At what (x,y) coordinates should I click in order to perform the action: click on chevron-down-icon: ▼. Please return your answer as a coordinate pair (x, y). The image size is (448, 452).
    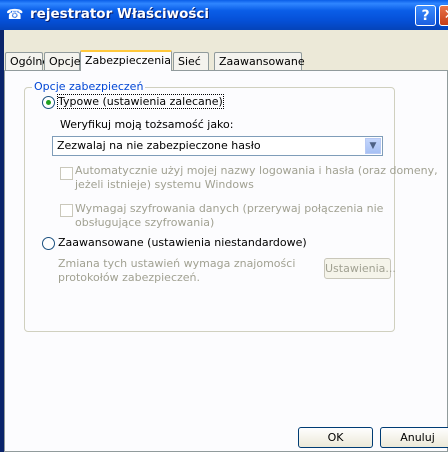
    Looking at the image, I should click on (373, 146).